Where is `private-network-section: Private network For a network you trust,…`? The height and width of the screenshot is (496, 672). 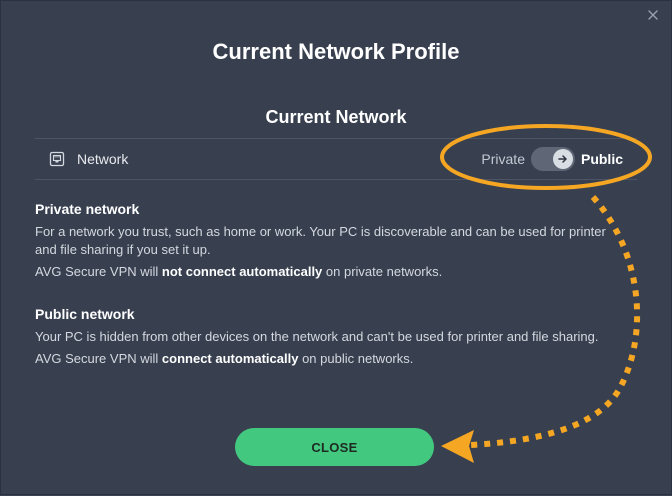 private-network-section: Private network For a network you trust,… is located at coordinates (323, 243).